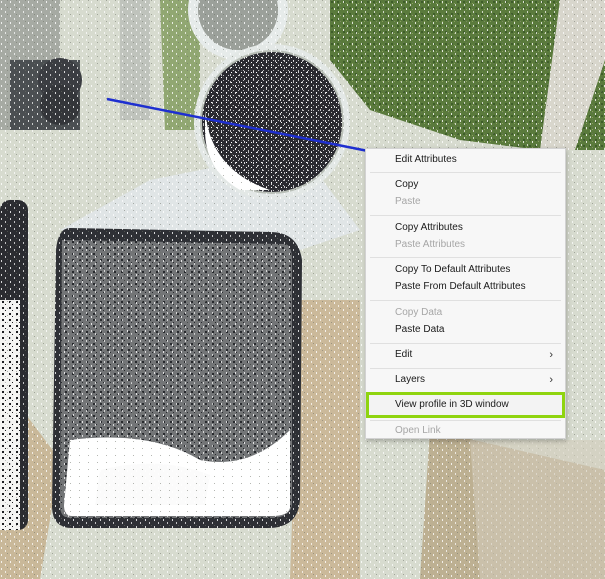 Image resolution: width=605 pixels, height=579 pixels. What do you see at coordinates (420, 329) in the screenshot?
I see `menu-item-label: Paste Data` at bounding box center [420, 329].